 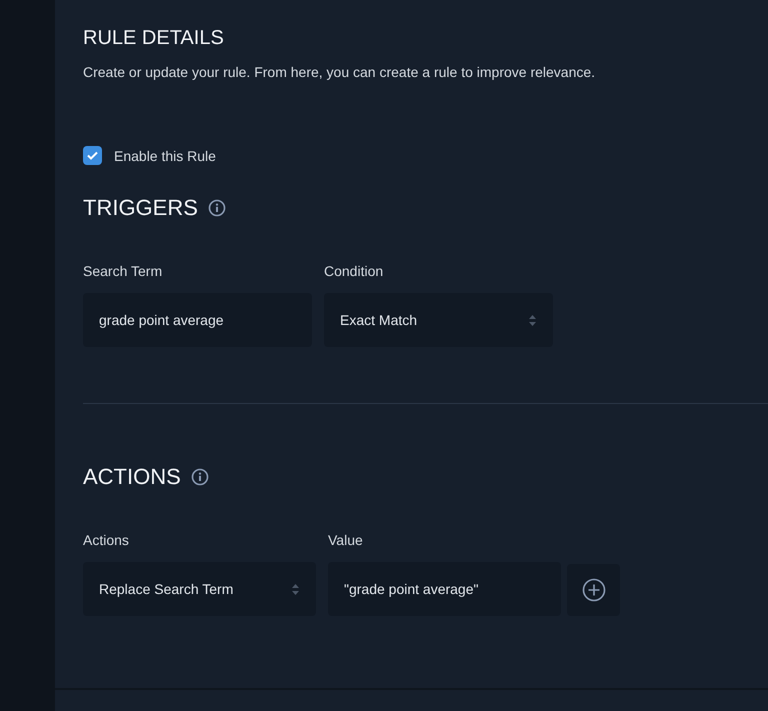 What do you see at coordinates (106, 540) in the screenshot?
I see `field-label: Actions` at bounding box center [106, 540].